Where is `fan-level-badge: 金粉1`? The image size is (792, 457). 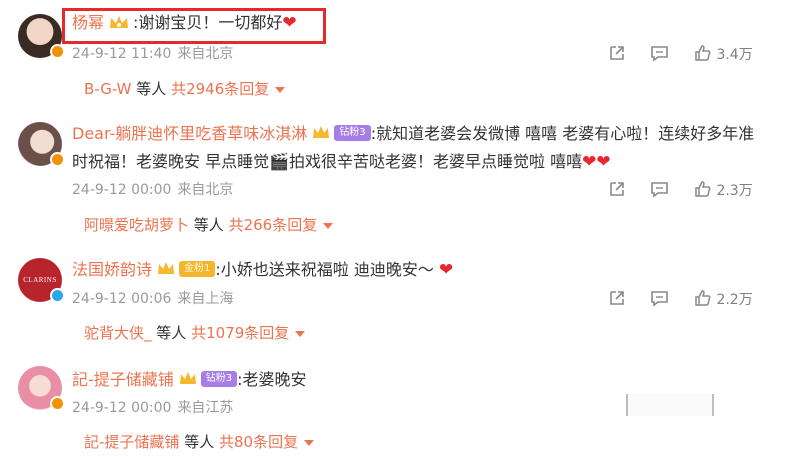
fan-level-badge: 金粉1 is located at coordinates (197, 269).